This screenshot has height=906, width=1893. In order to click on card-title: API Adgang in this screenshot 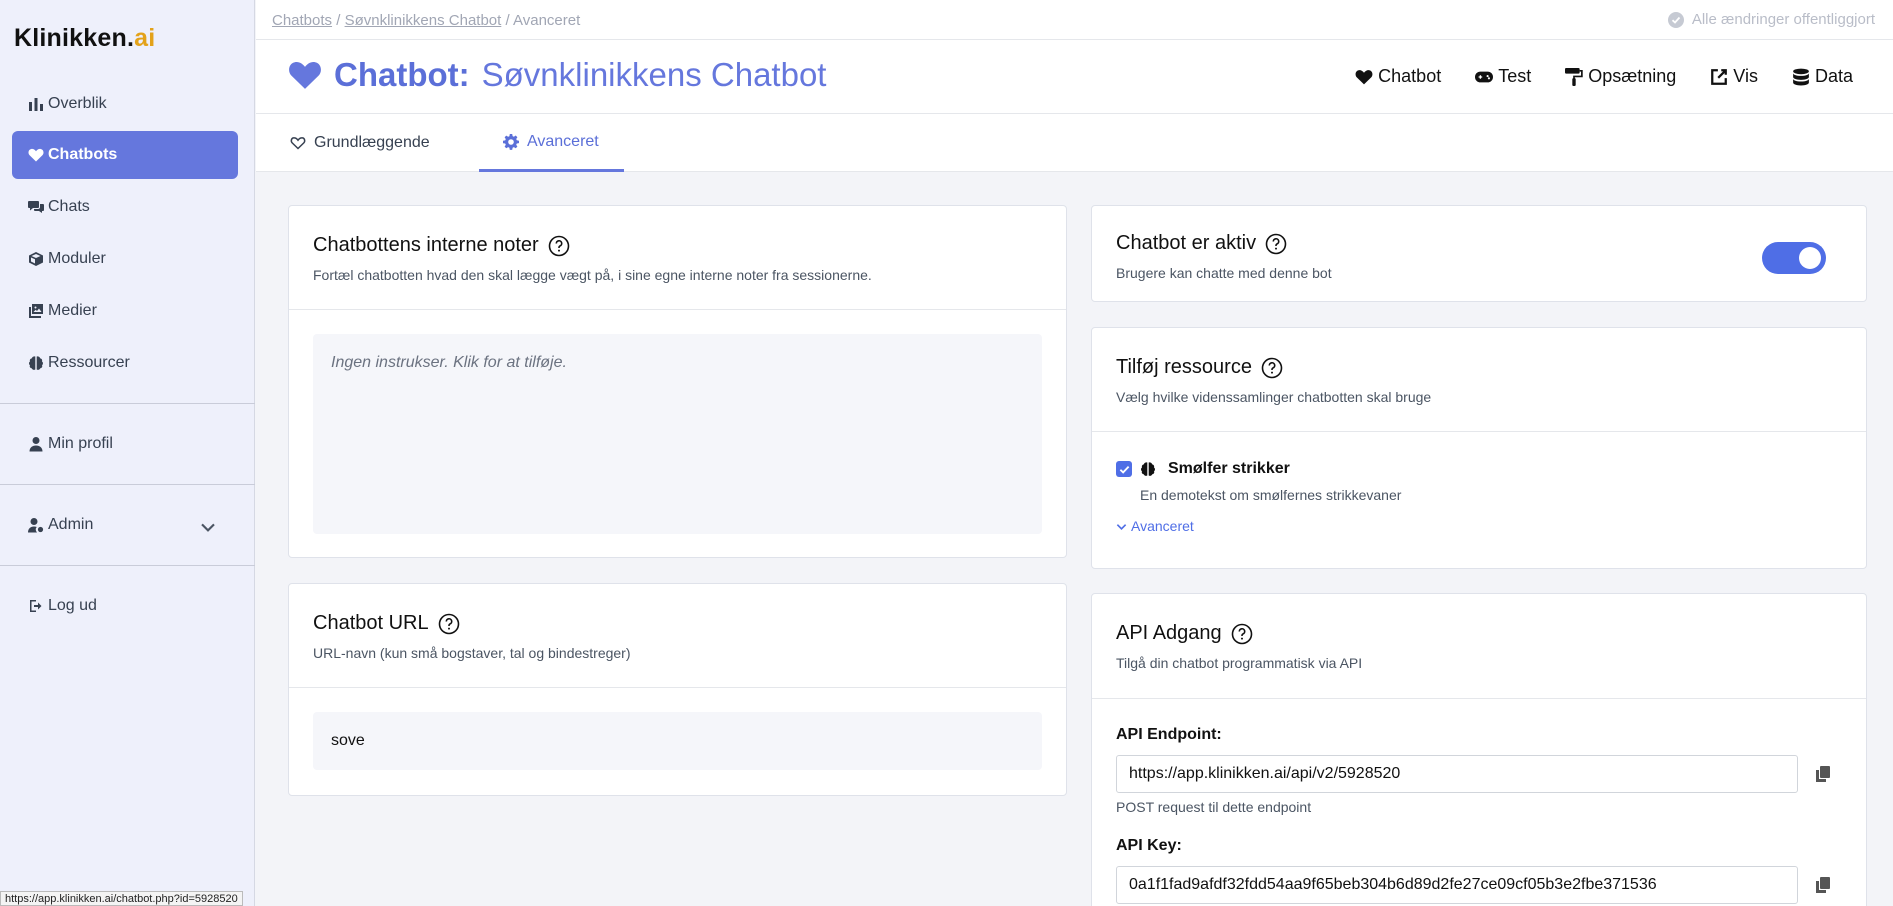, I will do `click(1479, 633)`.